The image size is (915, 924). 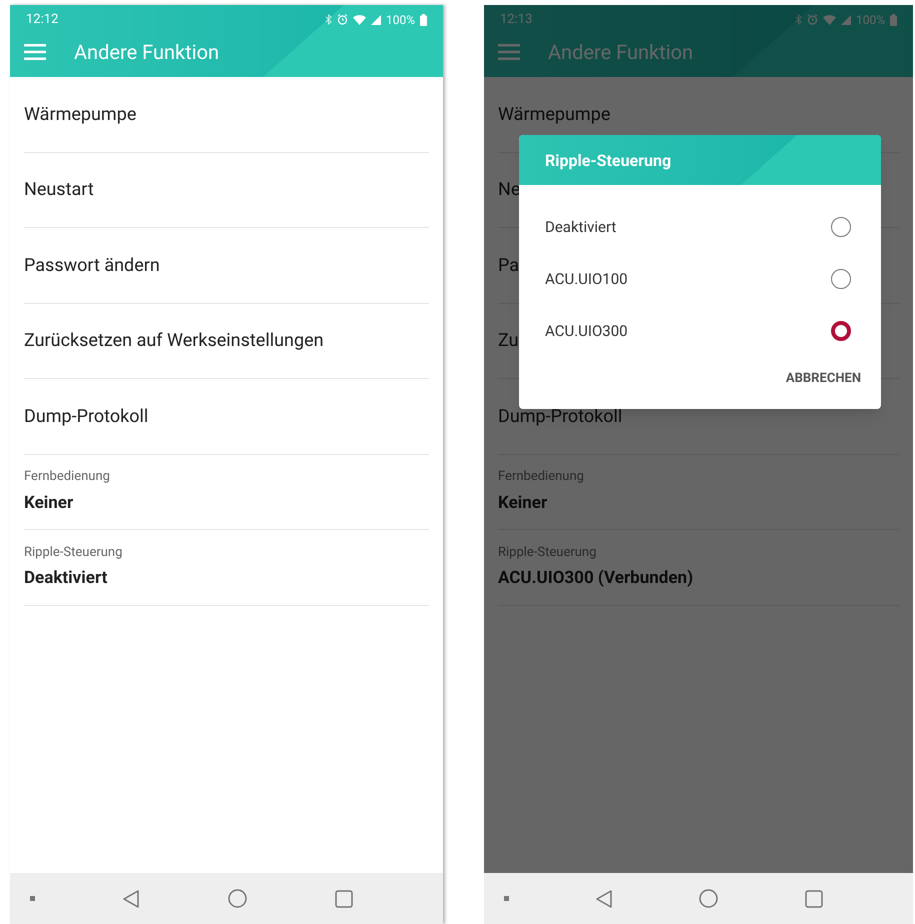 I want to click on radio-option: ACU.UIO100, so click(x=700, y=279).